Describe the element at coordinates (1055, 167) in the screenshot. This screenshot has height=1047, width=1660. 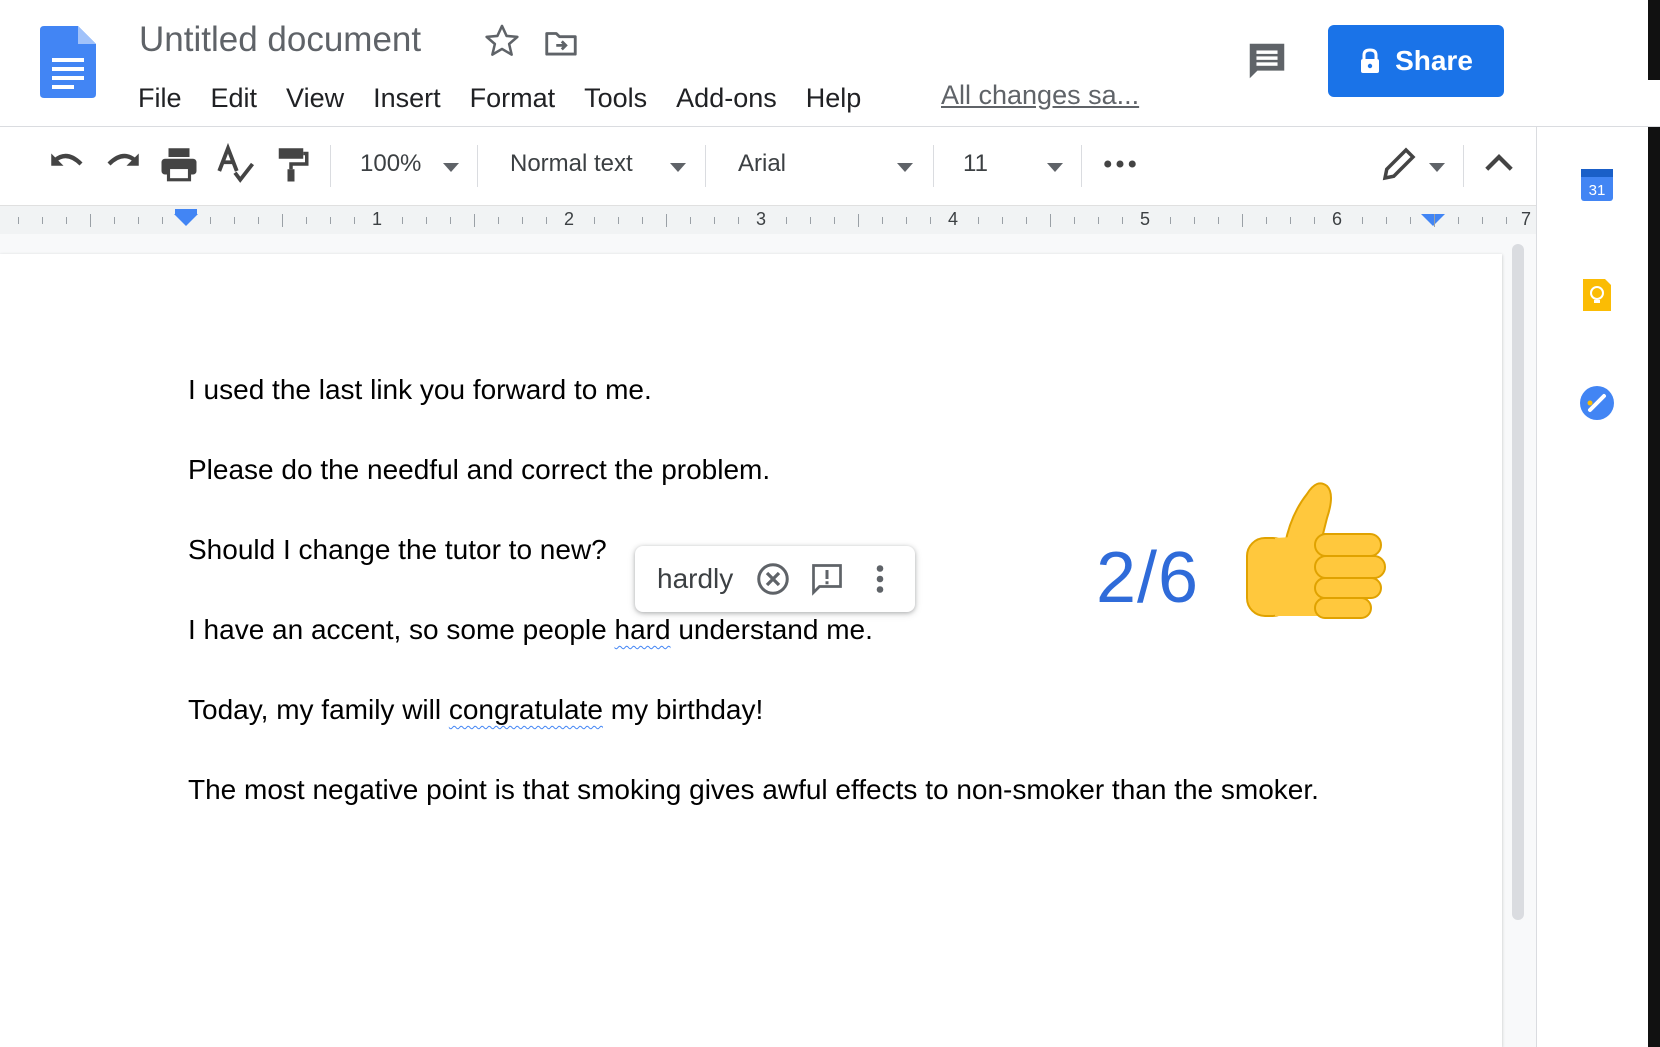
I see `size-caret-icon` at that location.